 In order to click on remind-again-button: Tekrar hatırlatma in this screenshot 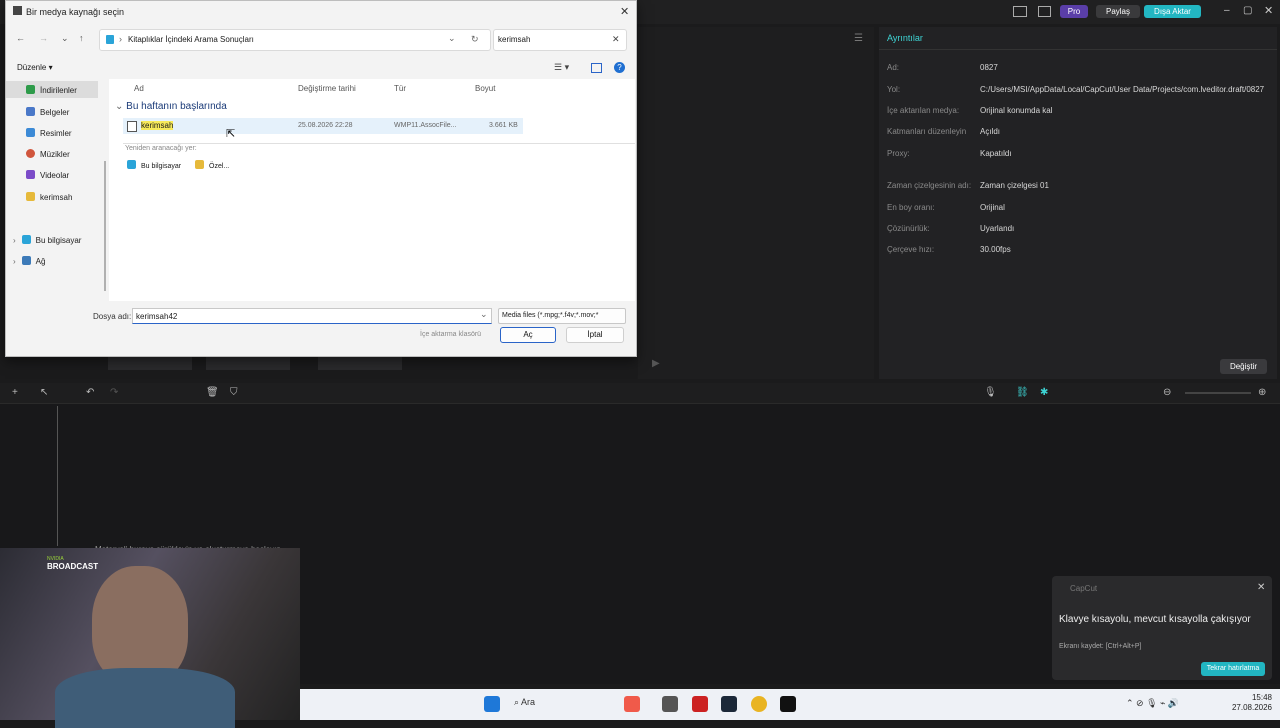, I will do `click(1233, 669)`.